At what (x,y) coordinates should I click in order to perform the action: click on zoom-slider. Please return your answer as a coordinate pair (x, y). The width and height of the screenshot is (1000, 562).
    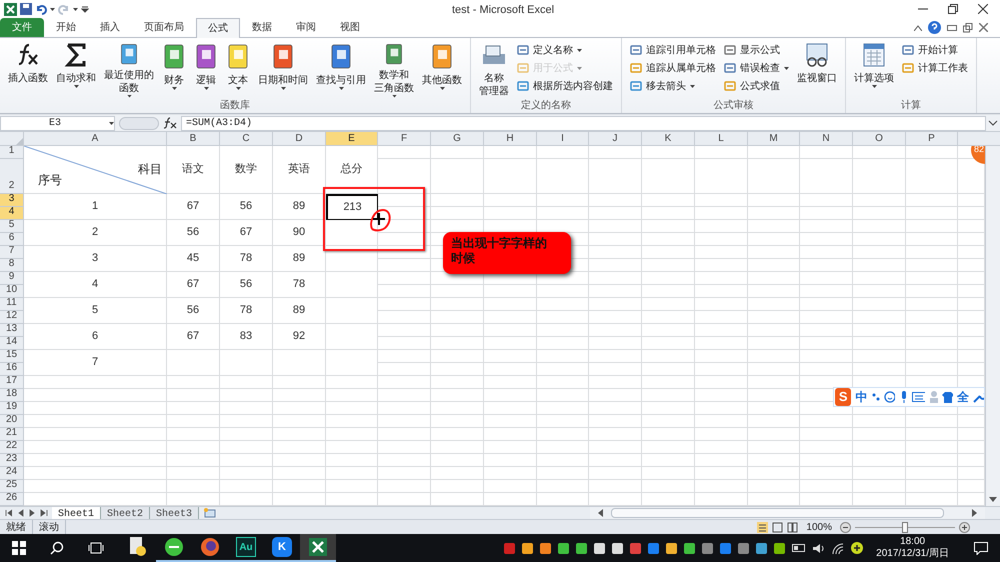
    Looking at the image, I should click on (905, 527).